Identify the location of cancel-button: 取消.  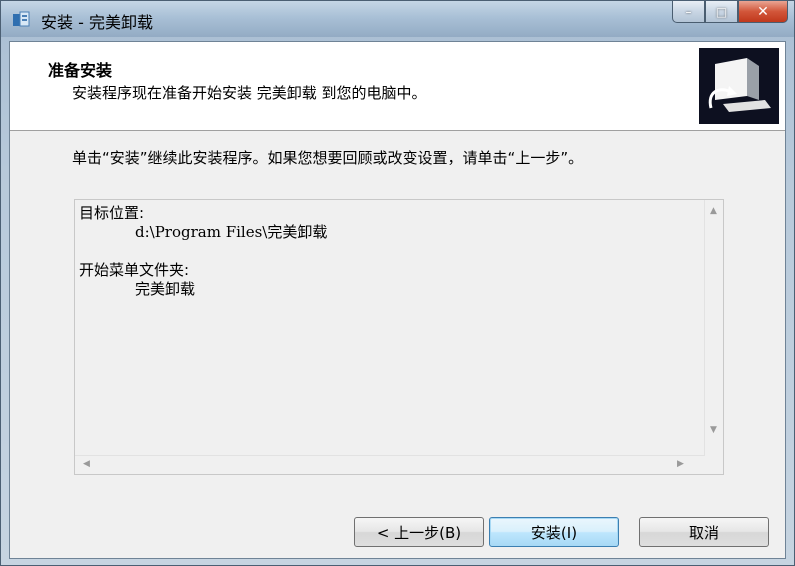
(704, 532).